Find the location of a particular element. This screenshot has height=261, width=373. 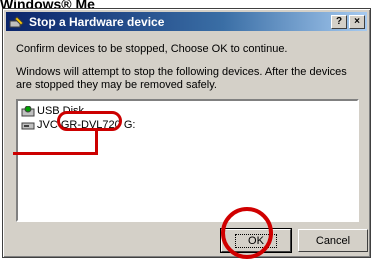

ok-highlight-circle is located at coordinates (247, 233).